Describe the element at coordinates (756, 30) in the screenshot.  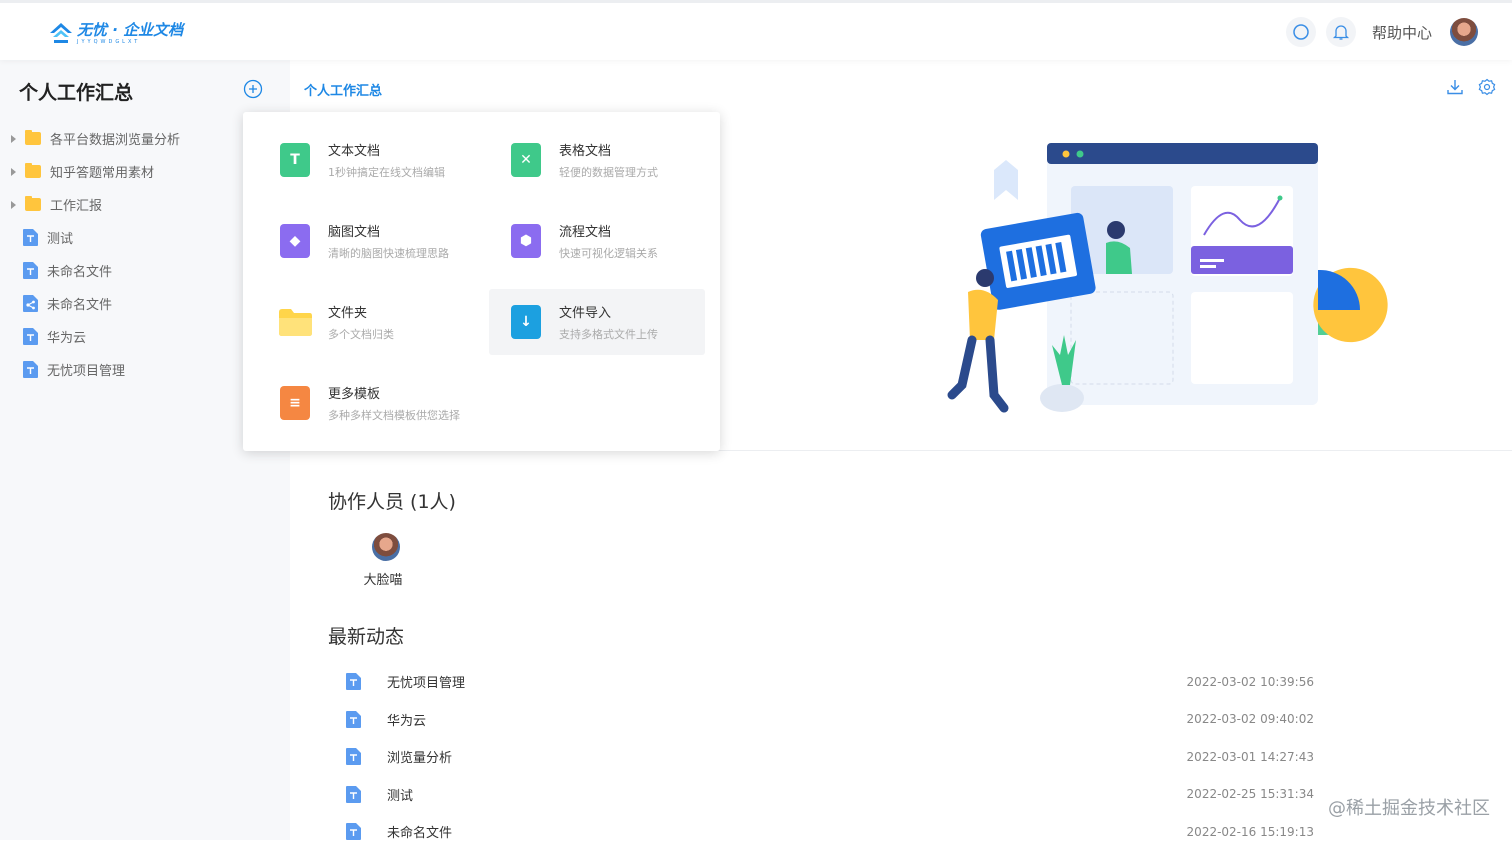
I see `top-bar: 无忧 · 企业文档 JYYQWDGLXT 帮助中心` at that location.